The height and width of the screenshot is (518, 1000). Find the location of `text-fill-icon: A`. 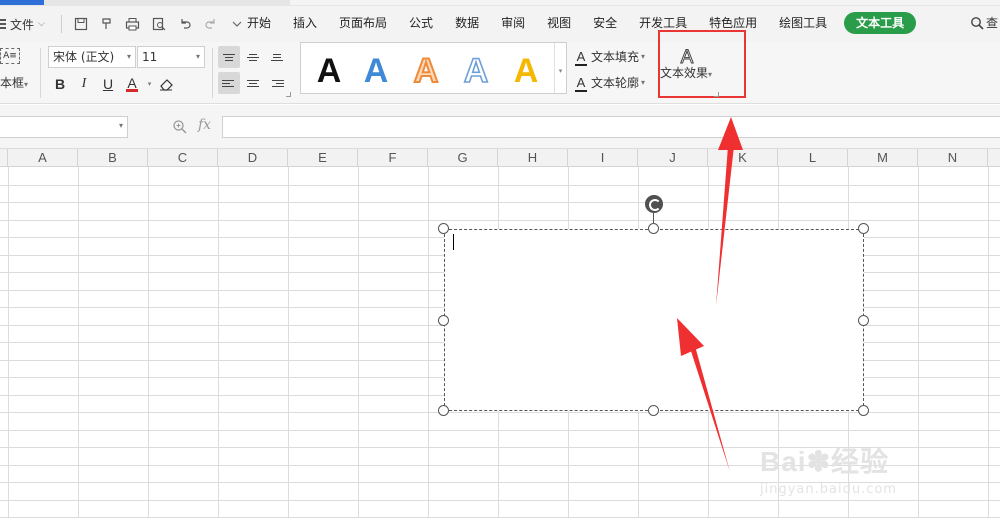

text-fill-icon: A is located at coordinates (581, 57).